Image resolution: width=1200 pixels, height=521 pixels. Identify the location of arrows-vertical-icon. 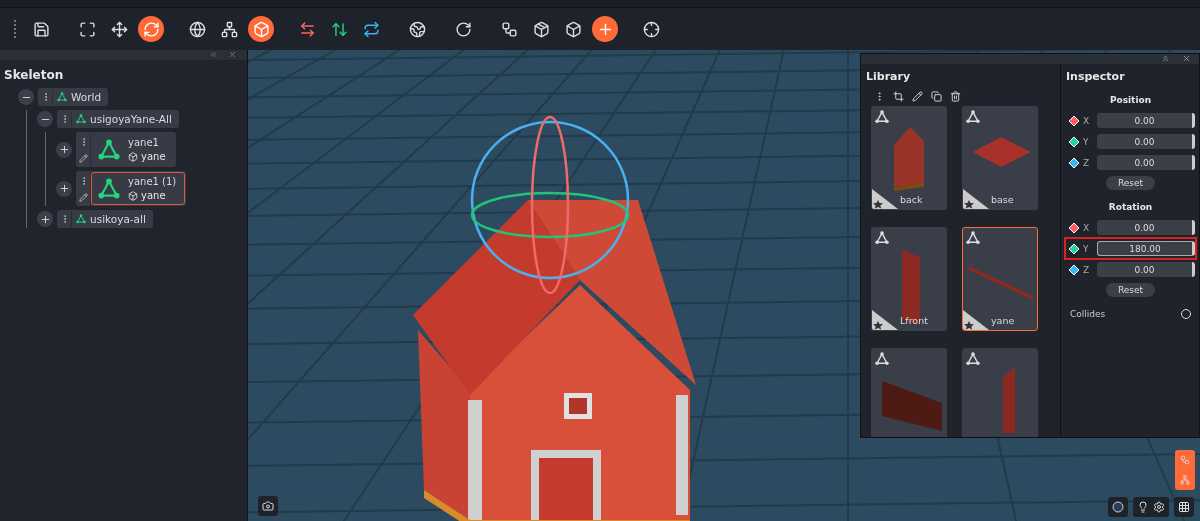
(339, 29).